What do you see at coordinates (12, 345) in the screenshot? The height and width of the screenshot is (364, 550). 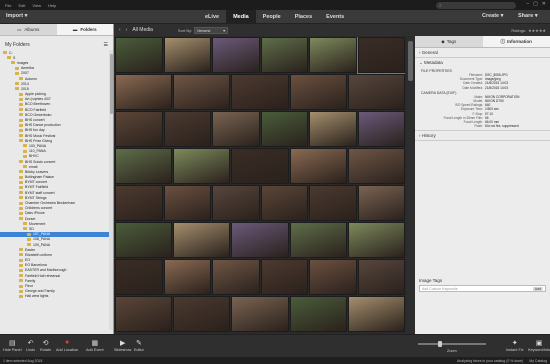 I see `hide-panel-button: ▤ Hide Panel` at bounding box center [12, 345].